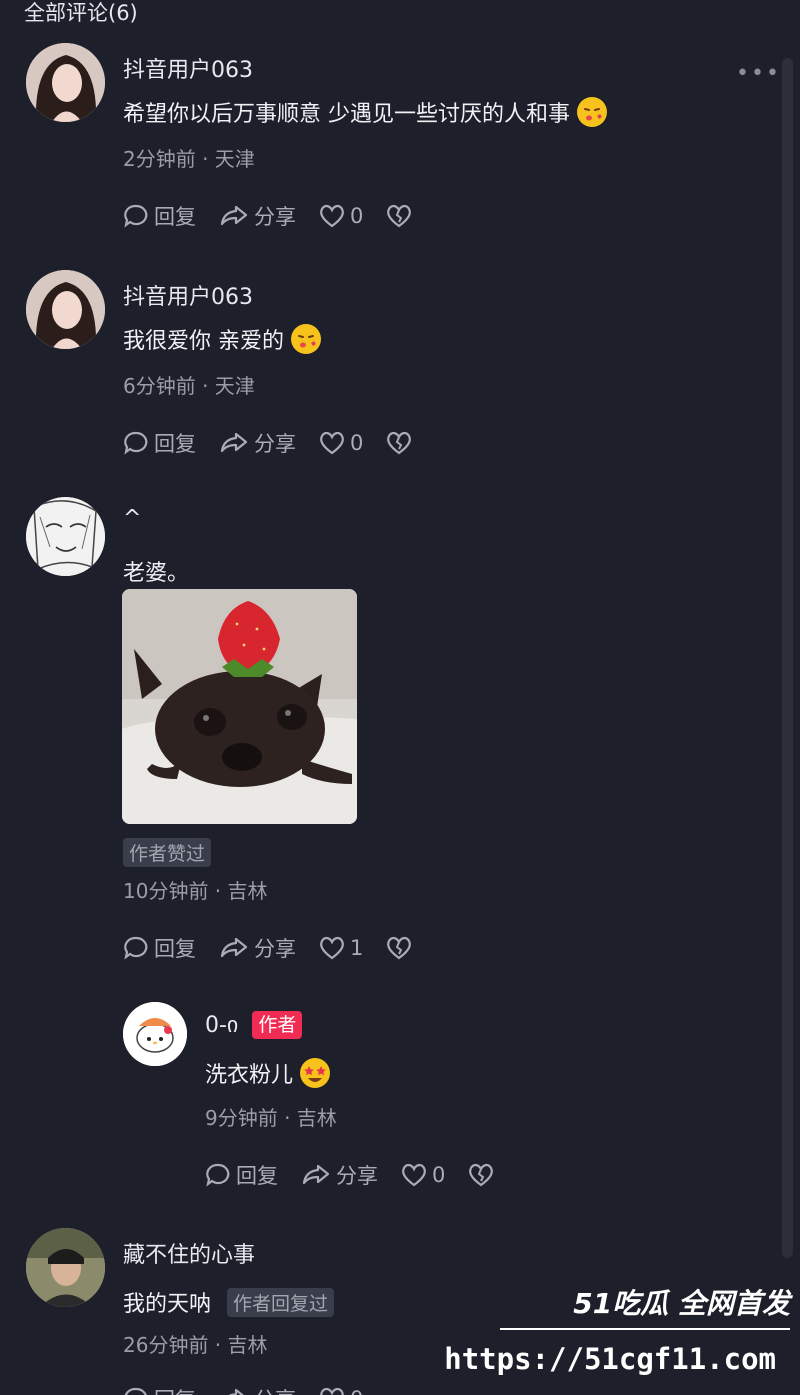 The image size is (800, 1395). Describe the element at coordinates (167, 852) in the screenshot. I see `author-liked-badge: 作者赞过` at that location.